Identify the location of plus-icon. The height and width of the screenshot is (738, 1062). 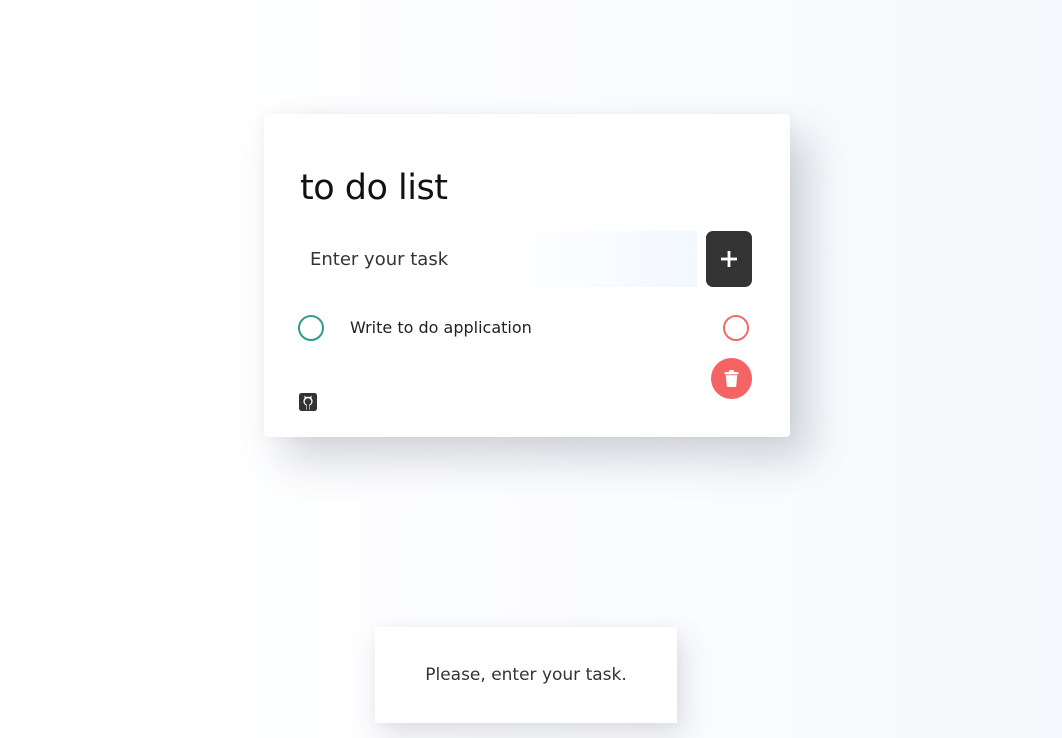
(729, 259).